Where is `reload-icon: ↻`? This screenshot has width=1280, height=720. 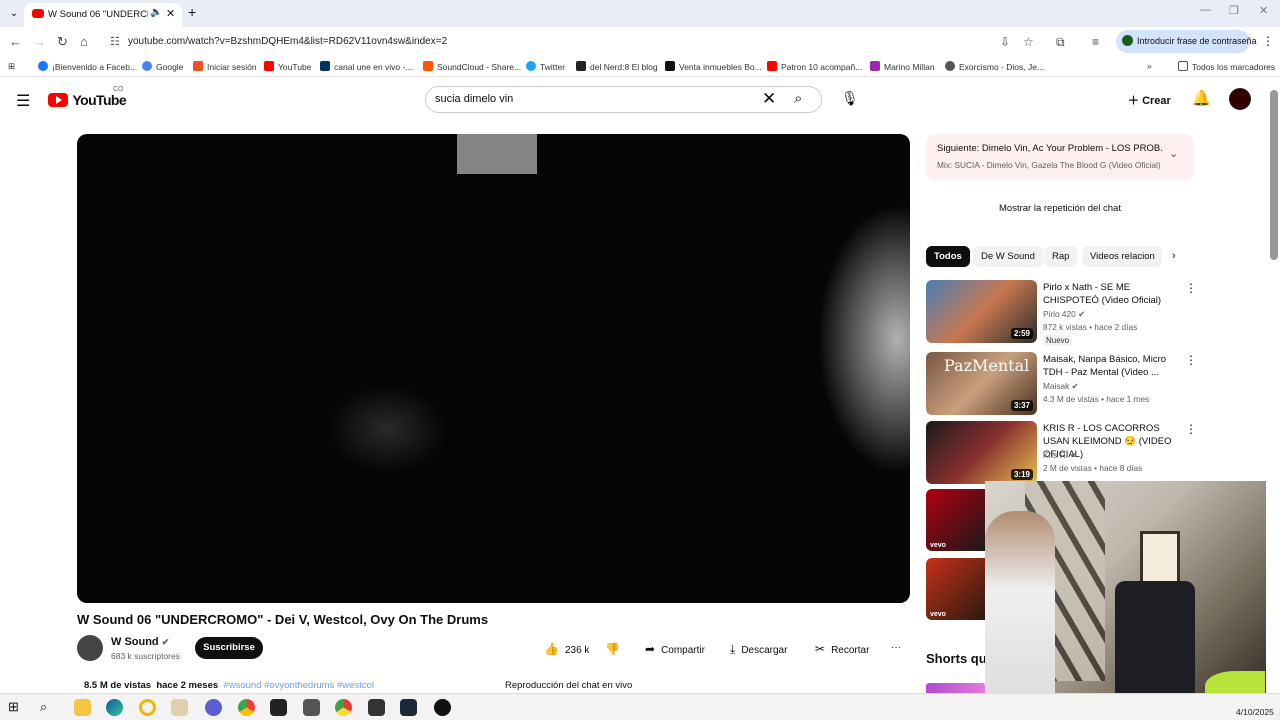
reload-icon: ↻ is located at coordinates (62, 42).